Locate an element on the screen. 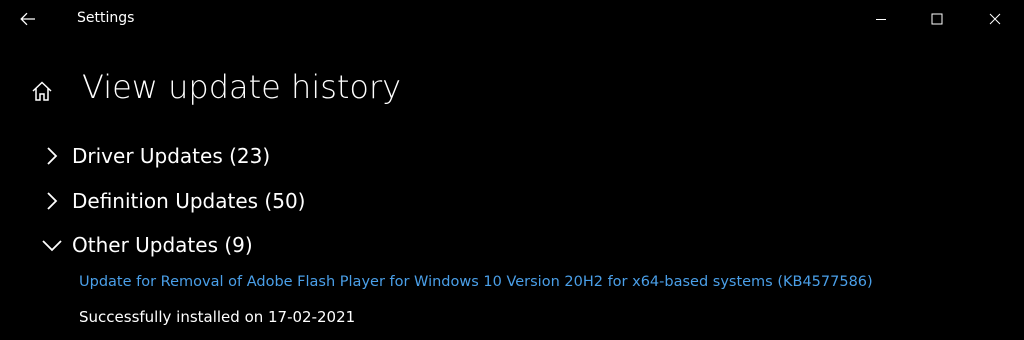 Image resolution: width=1024 pixels, height=340 pixels. minimize-button is located at coordinates (881, 19).